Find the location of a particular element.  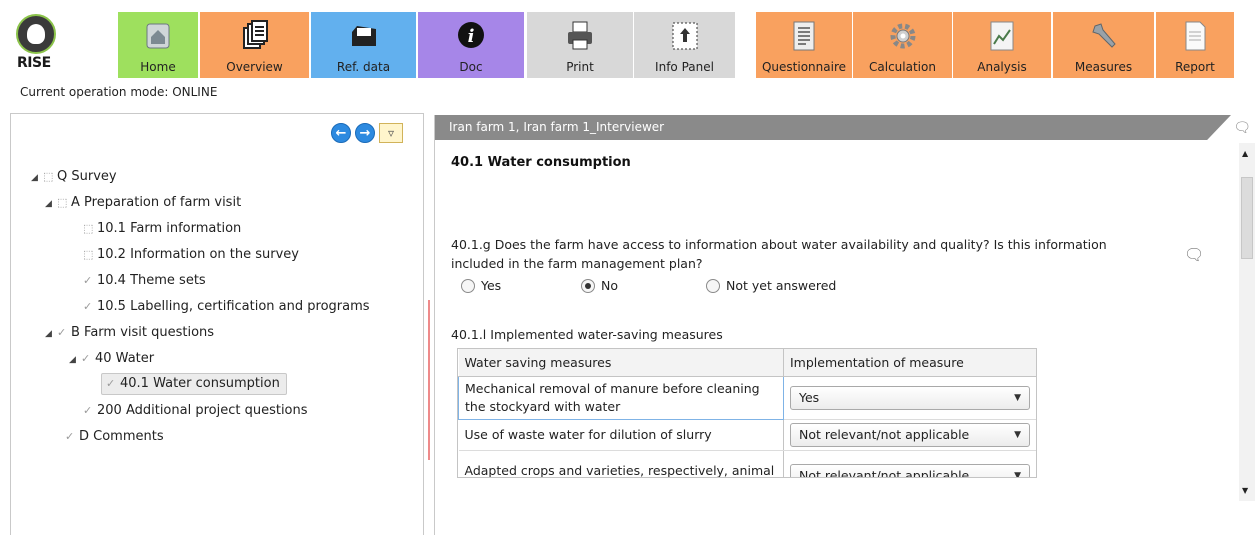

filter-icon: ▿ is located at coordinates (391, 133).